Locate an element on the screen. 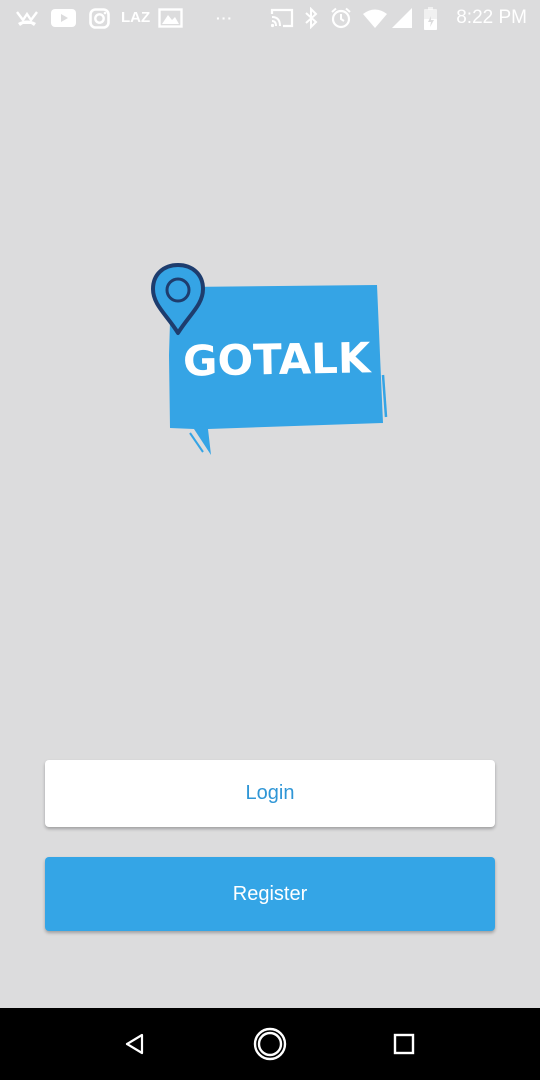  login-button-label: Login is located at coordinates (270, 793).